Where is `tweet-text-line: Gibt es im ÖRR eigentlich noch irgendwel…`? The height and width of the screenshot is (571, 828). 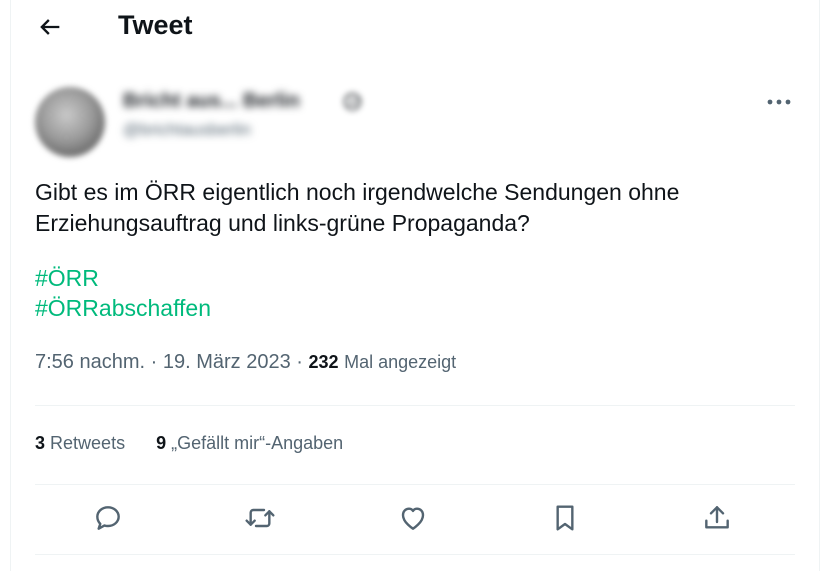
tweet-text-line: Gibt es im ÖRR eigentlich noch irgendwel… is located at coordinates (357, 192).